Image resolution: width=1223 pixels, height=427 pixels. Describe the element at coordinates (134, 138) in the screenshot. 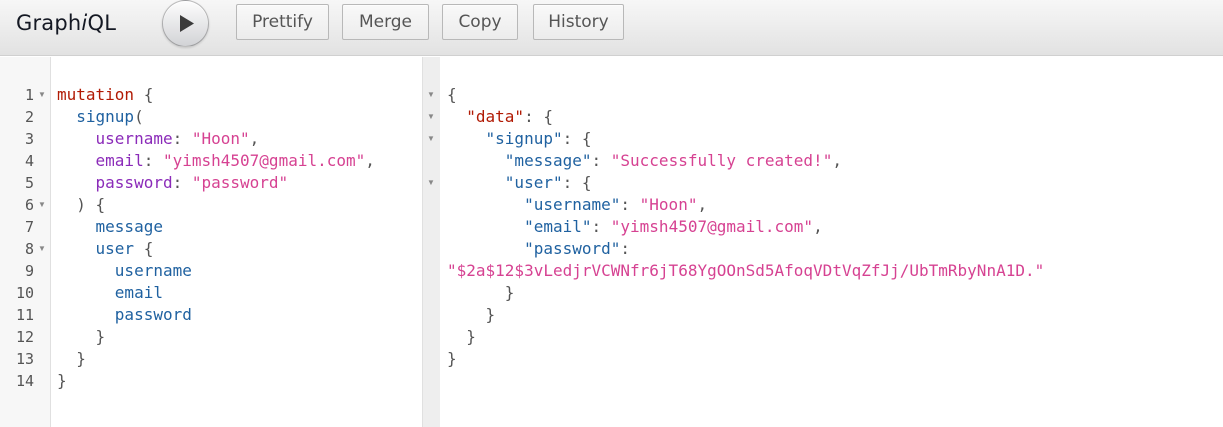

I see `query-token: username` at that location.